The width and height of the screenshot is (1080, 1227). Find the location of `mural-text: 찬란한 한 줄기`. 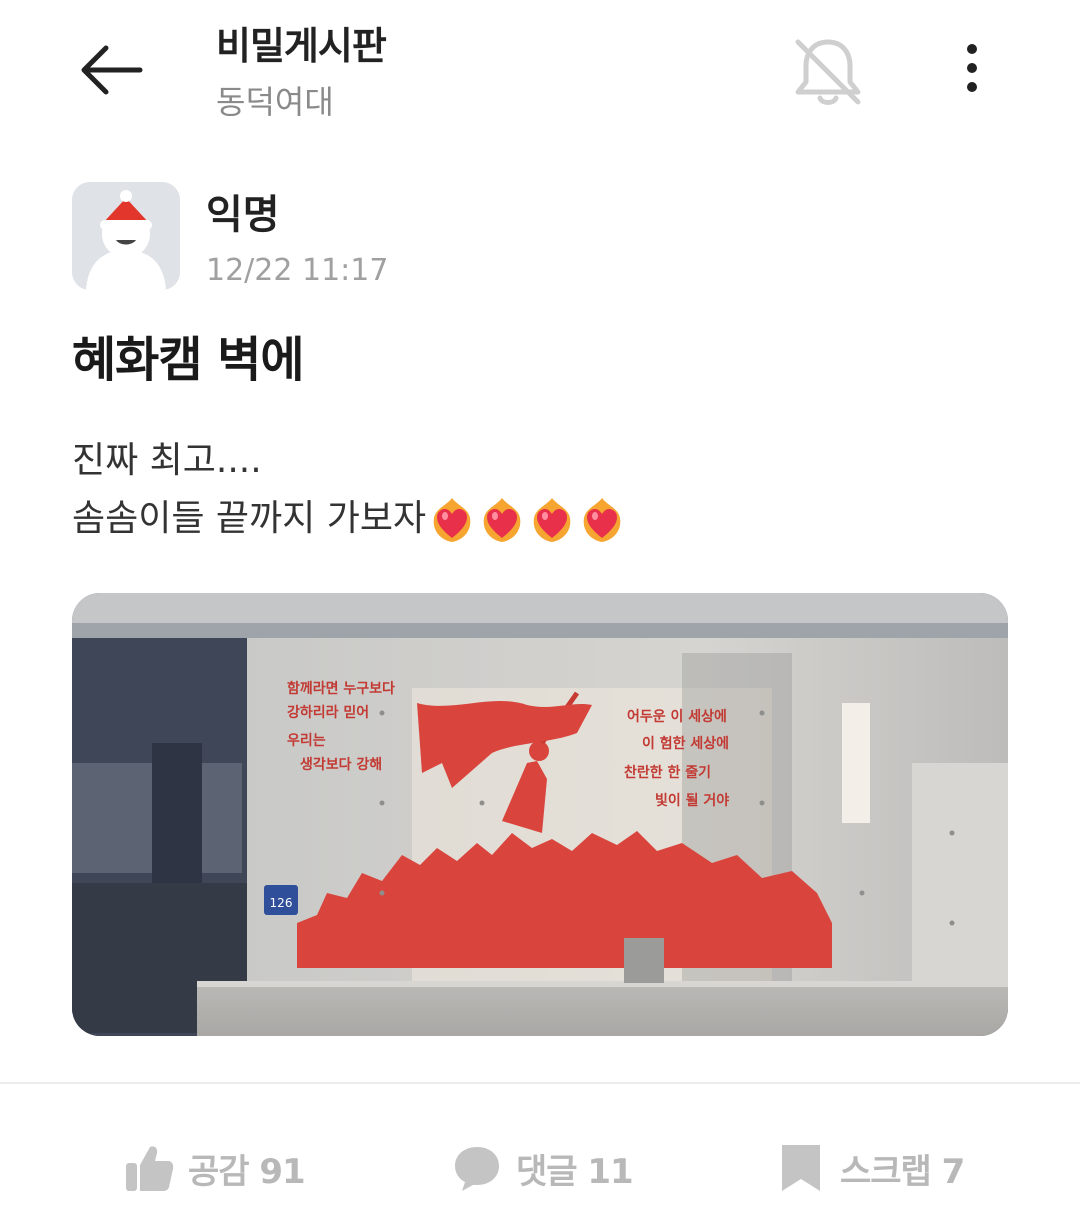

mural-text: 찬란한 한 줄기 is located at coordinates (667, 772).